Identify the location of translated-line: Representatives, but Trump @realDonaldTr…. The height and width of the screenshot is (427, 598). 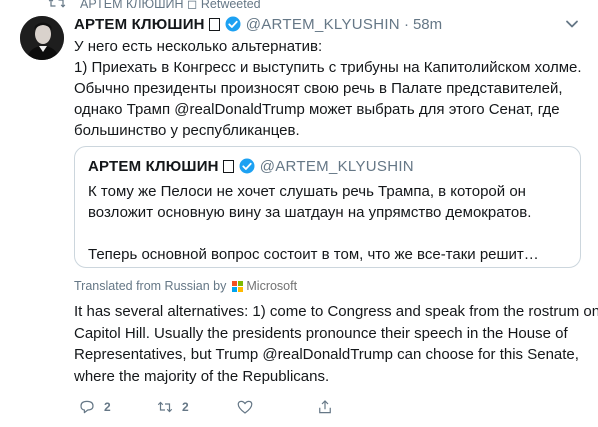
(326, 354).